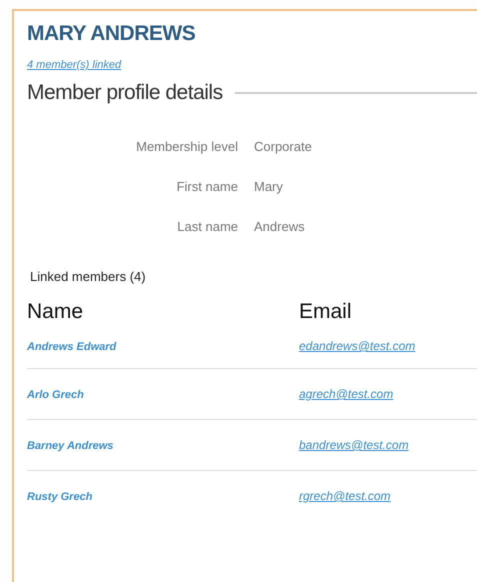 The width and height of the screenshot is (477, 582). What do you see at coordinates (55, 312) in the screenshot?
I see `column-header: Name` at bounding box center [55, 312].